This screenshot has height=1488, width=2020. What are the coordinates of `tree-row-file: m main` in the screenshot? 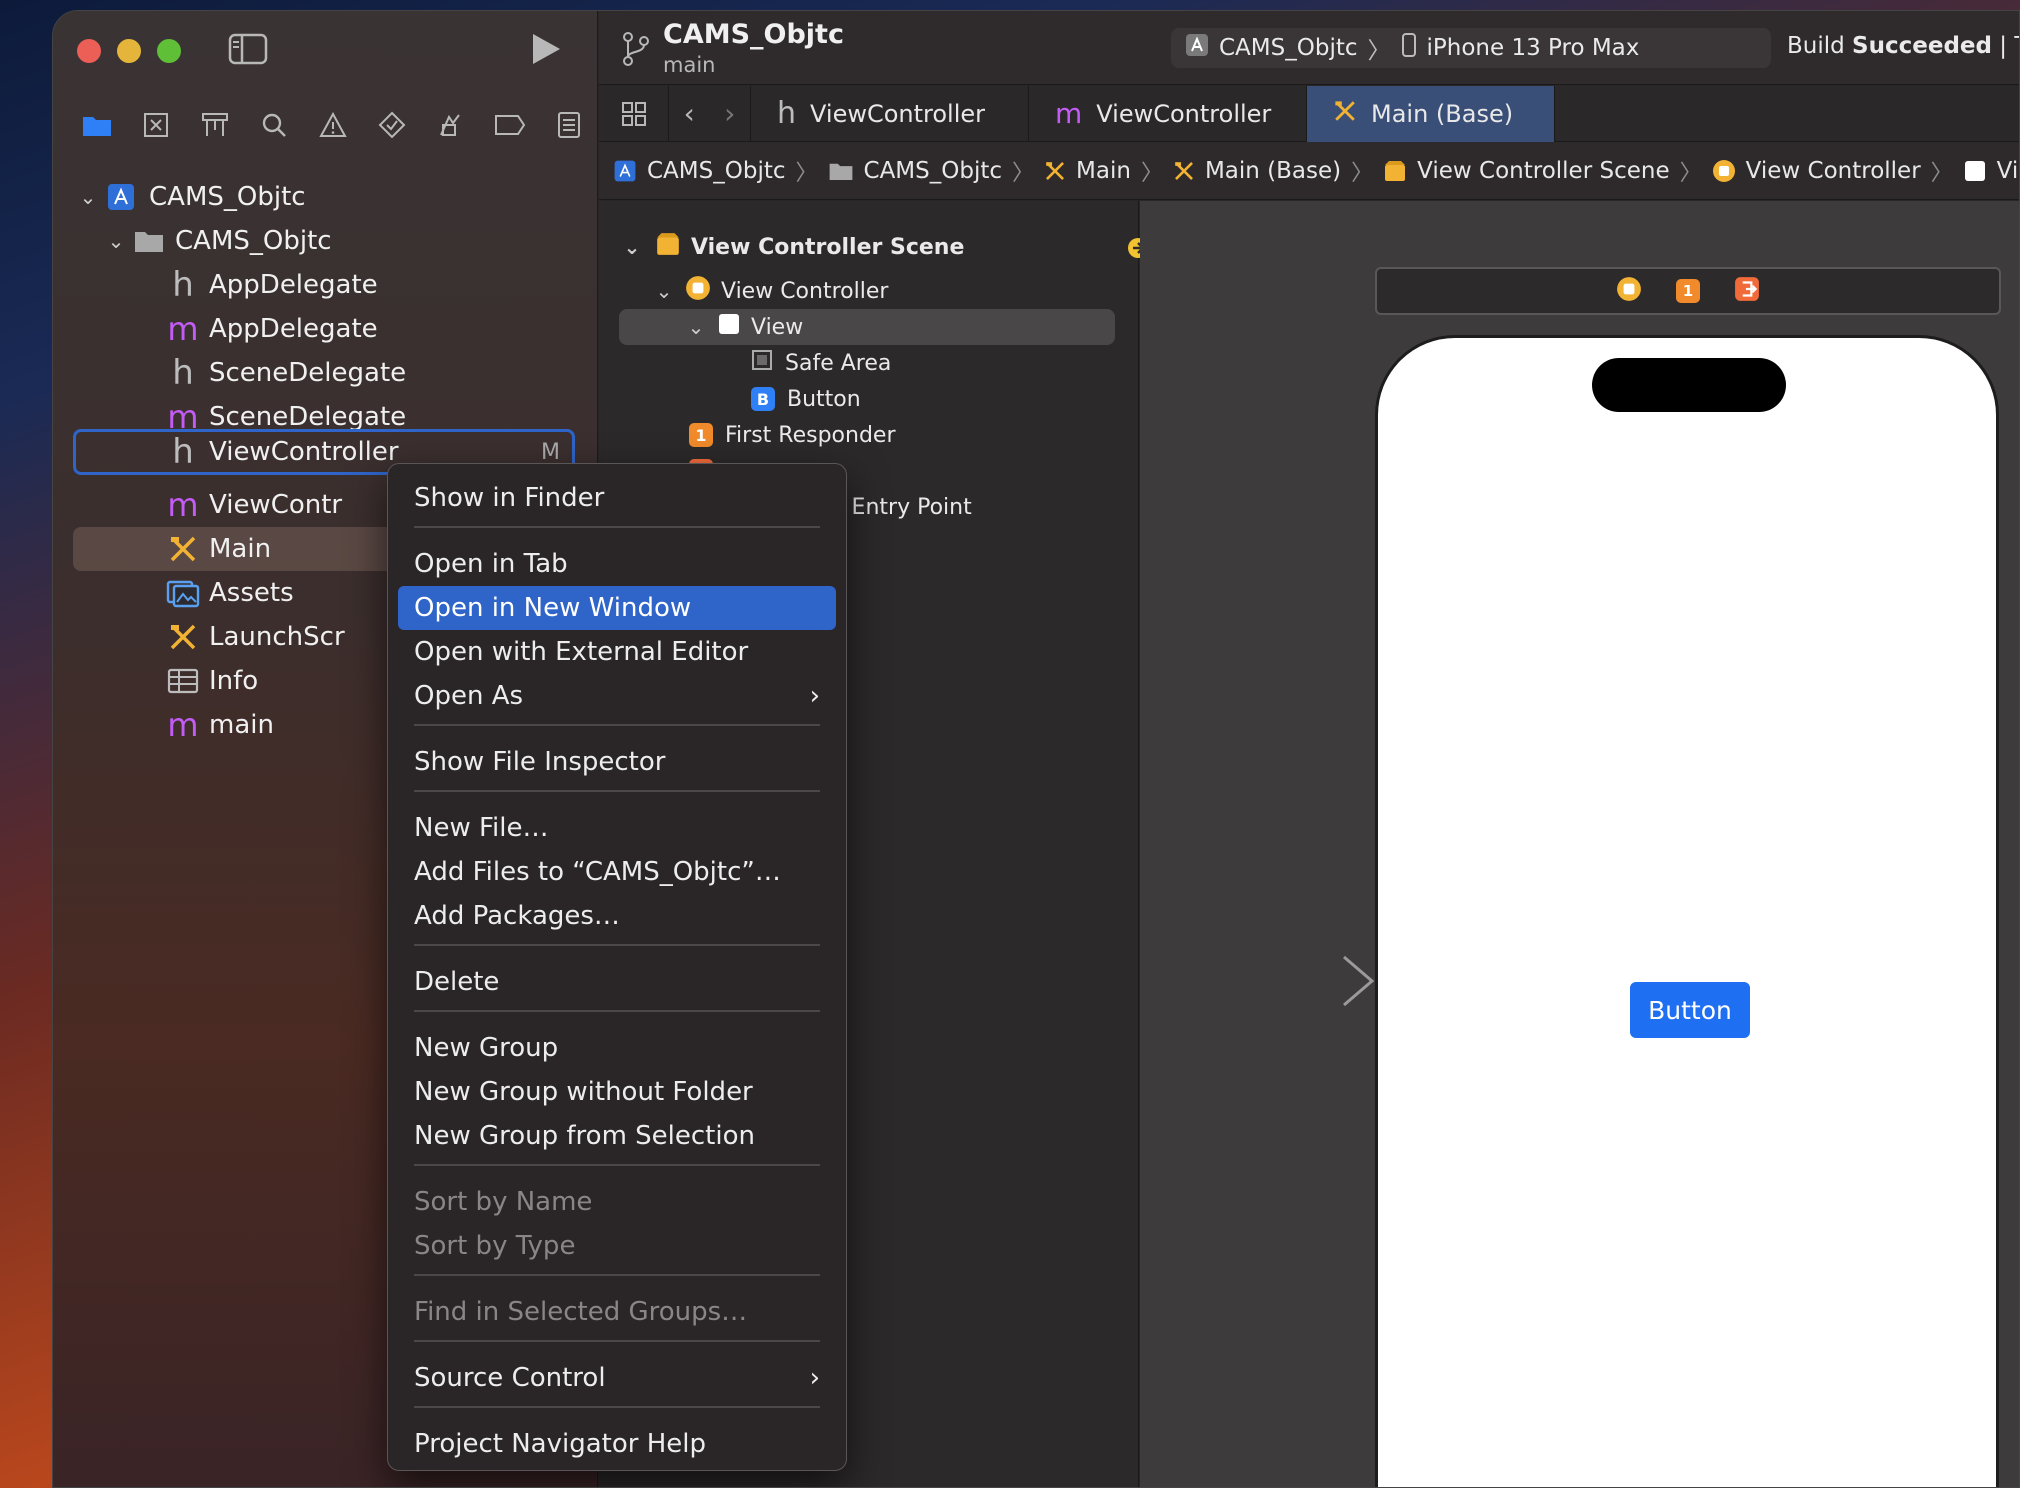 It's located at (163, 725).